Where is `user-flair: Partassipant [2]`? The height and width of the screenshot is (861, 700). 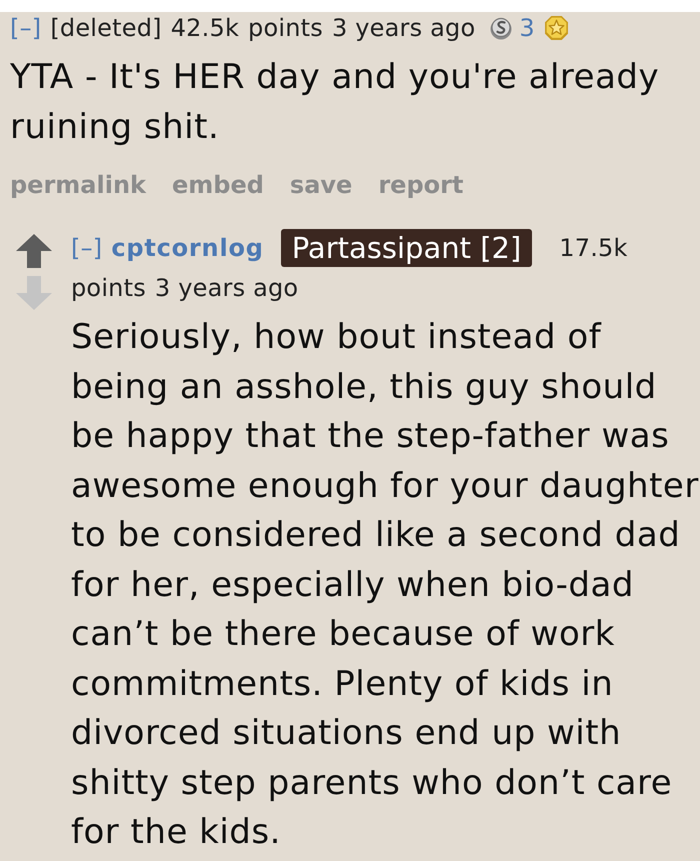 user-flair: Partassipant [2] is located at coordinates (406, 248).